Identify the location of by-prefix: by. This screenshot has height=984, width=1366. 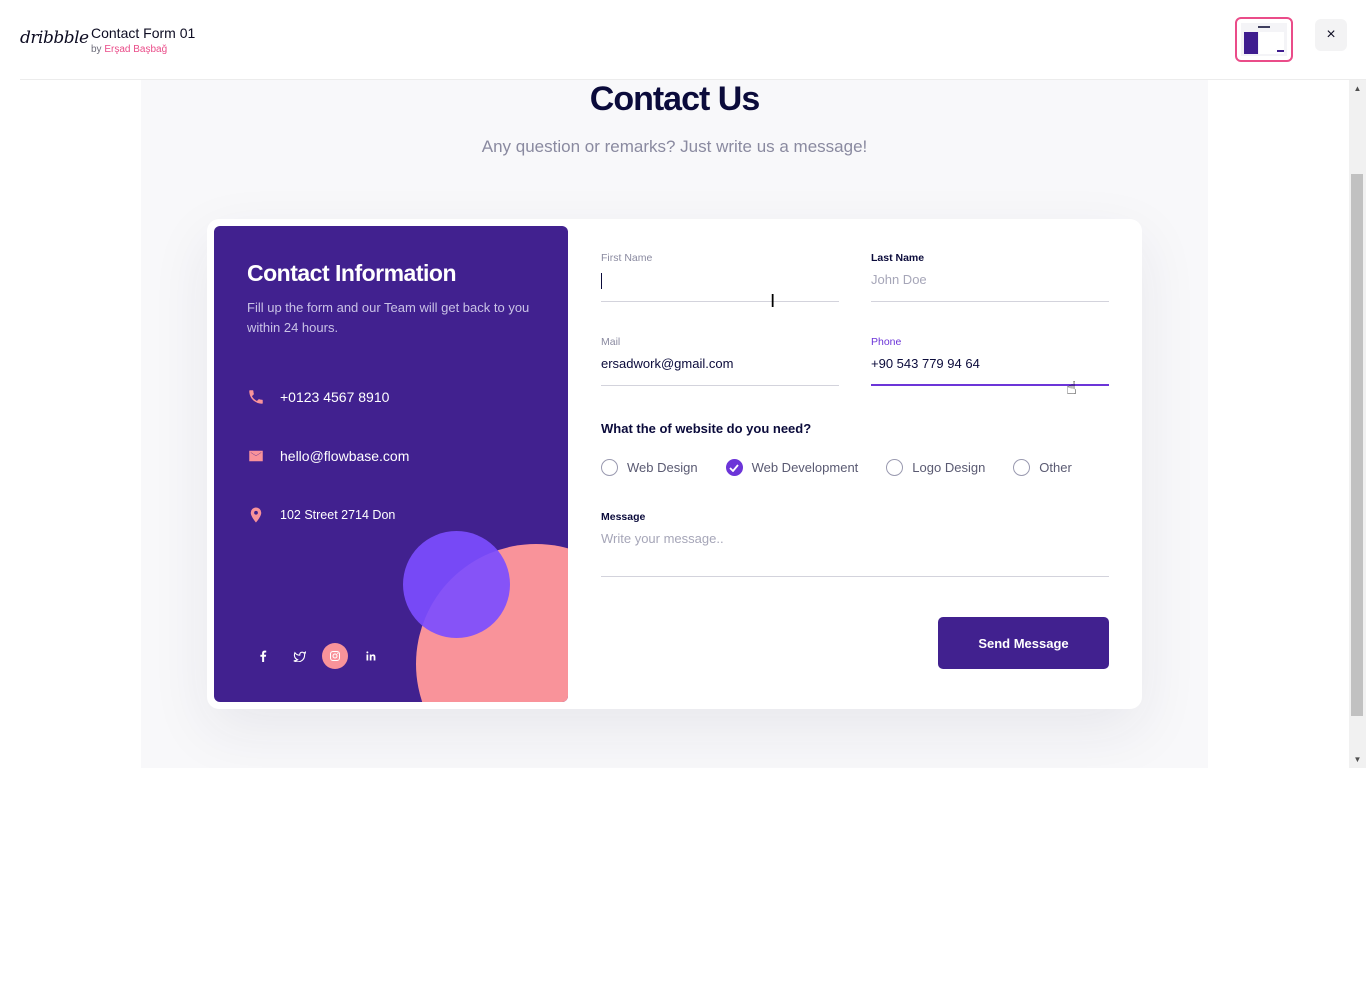
(96, 49).